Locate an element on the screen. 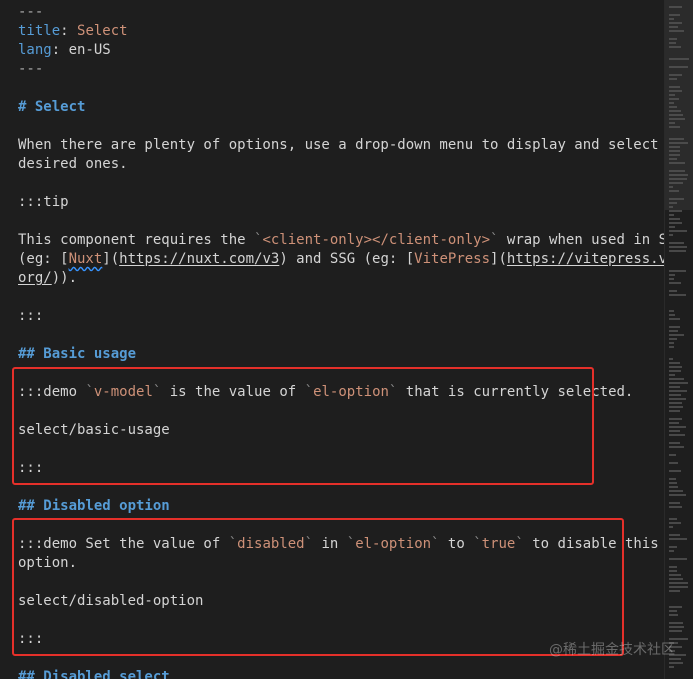 The width and height of the screenshot is (693, 679). inline-code: <client-only></client-only> is located at coordinates (376, 240).